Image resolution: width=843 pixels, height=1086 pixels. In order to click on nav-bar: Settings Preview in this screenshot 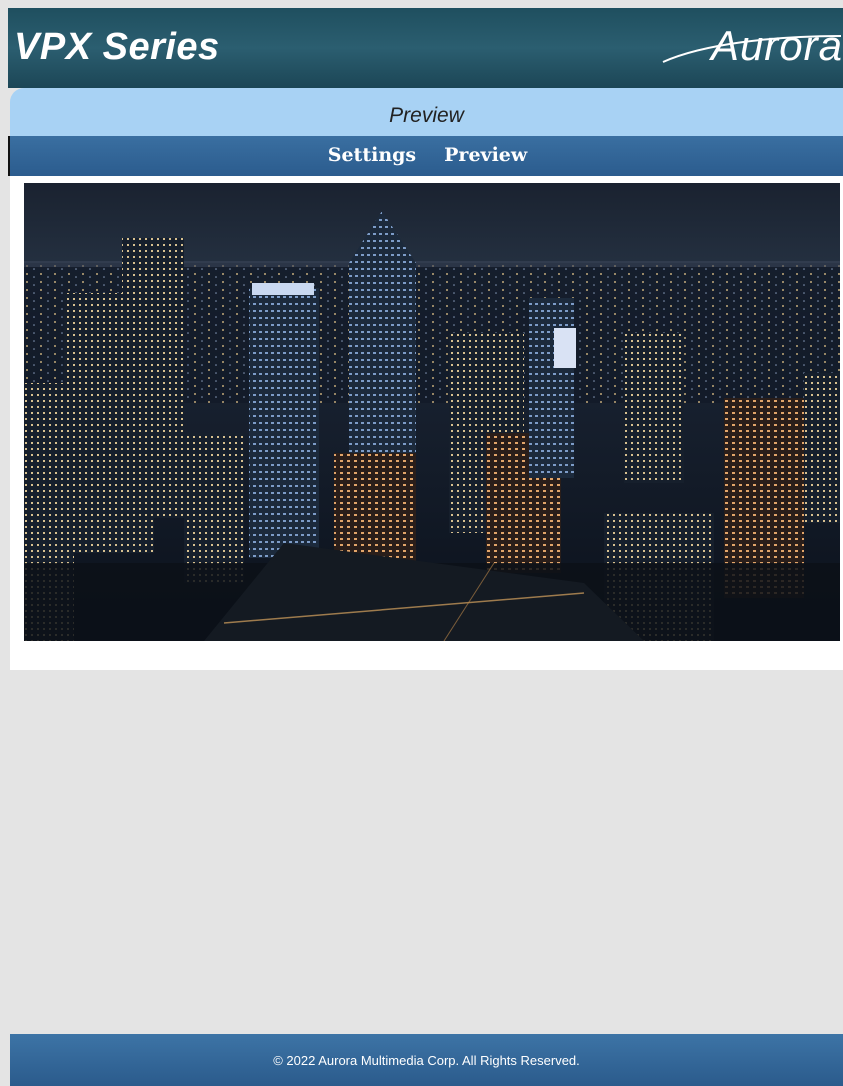, I will do `click(425, 156)`.